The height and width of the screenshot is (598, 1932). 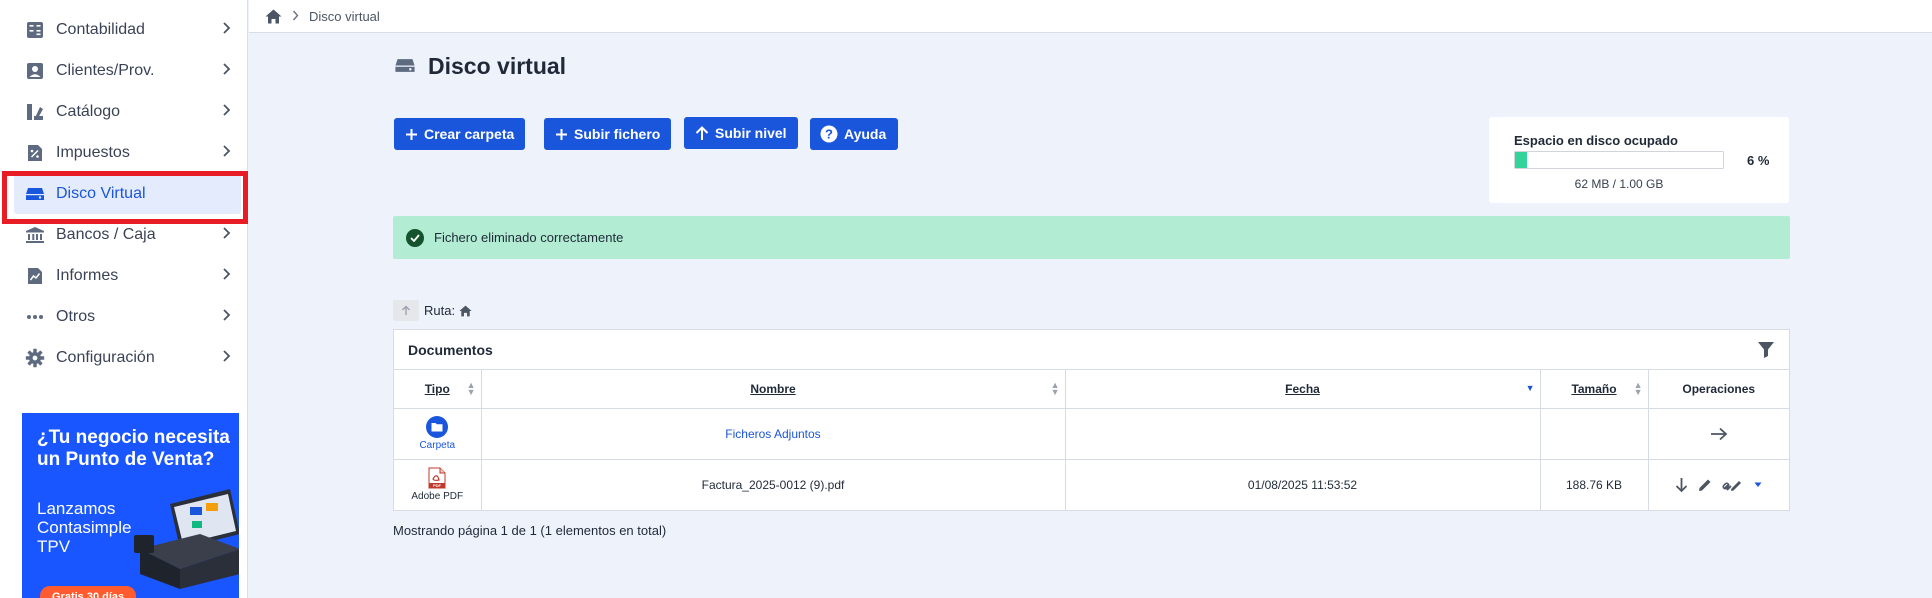 What do you see at coordinates (415, 237) in the screenshot?
I see `check-circle-icon` at bounding box center [415, 237].